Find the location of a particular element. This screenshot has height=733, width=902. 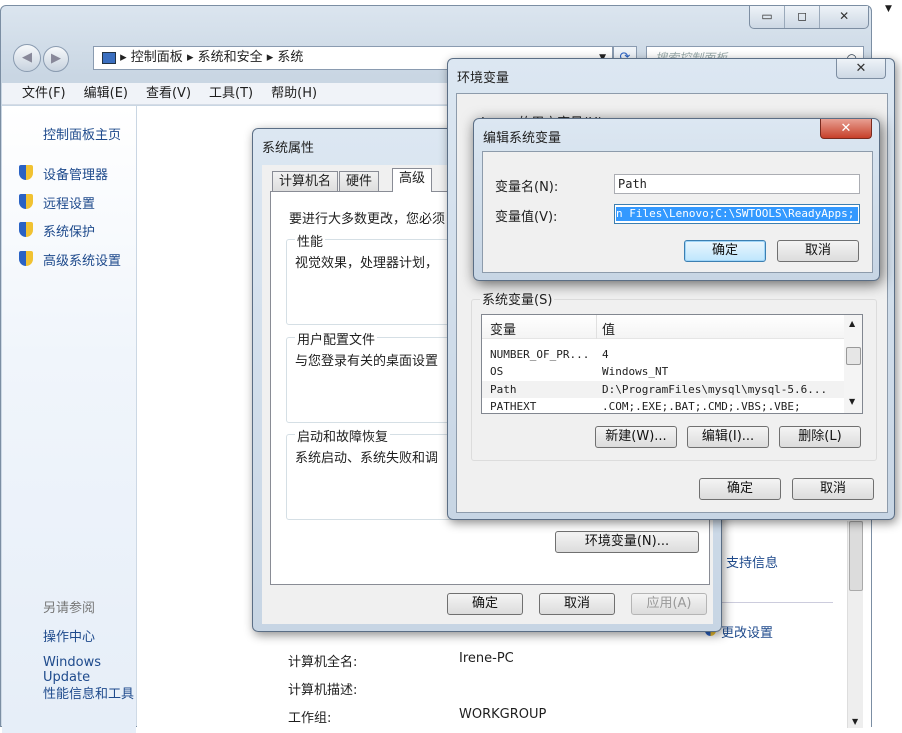

variable-value-input: n Files\Lenovo;C:\SWTOOLS\ReadyApps; is located at coordinates (737, 214).